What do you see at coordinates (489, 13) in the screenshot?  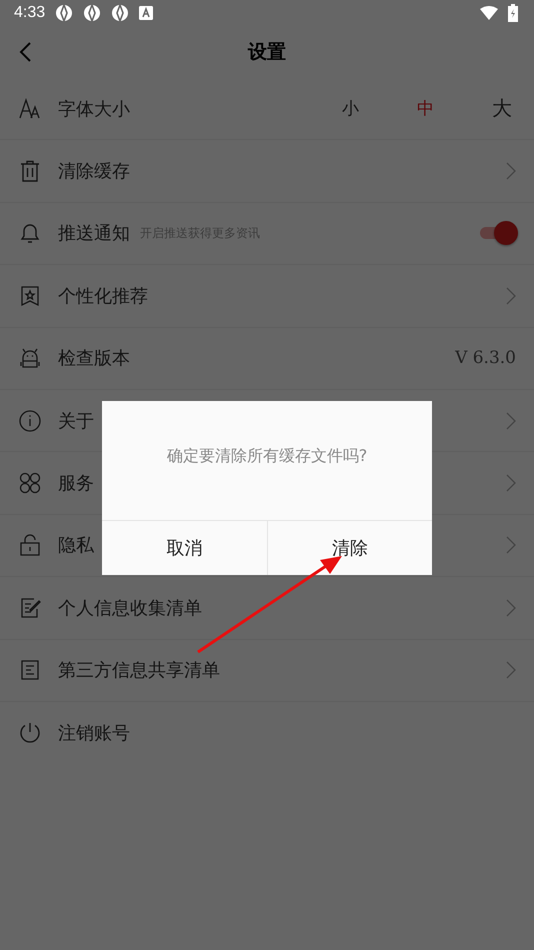 I see `wifi-icon` at bounding box center [489, 13].